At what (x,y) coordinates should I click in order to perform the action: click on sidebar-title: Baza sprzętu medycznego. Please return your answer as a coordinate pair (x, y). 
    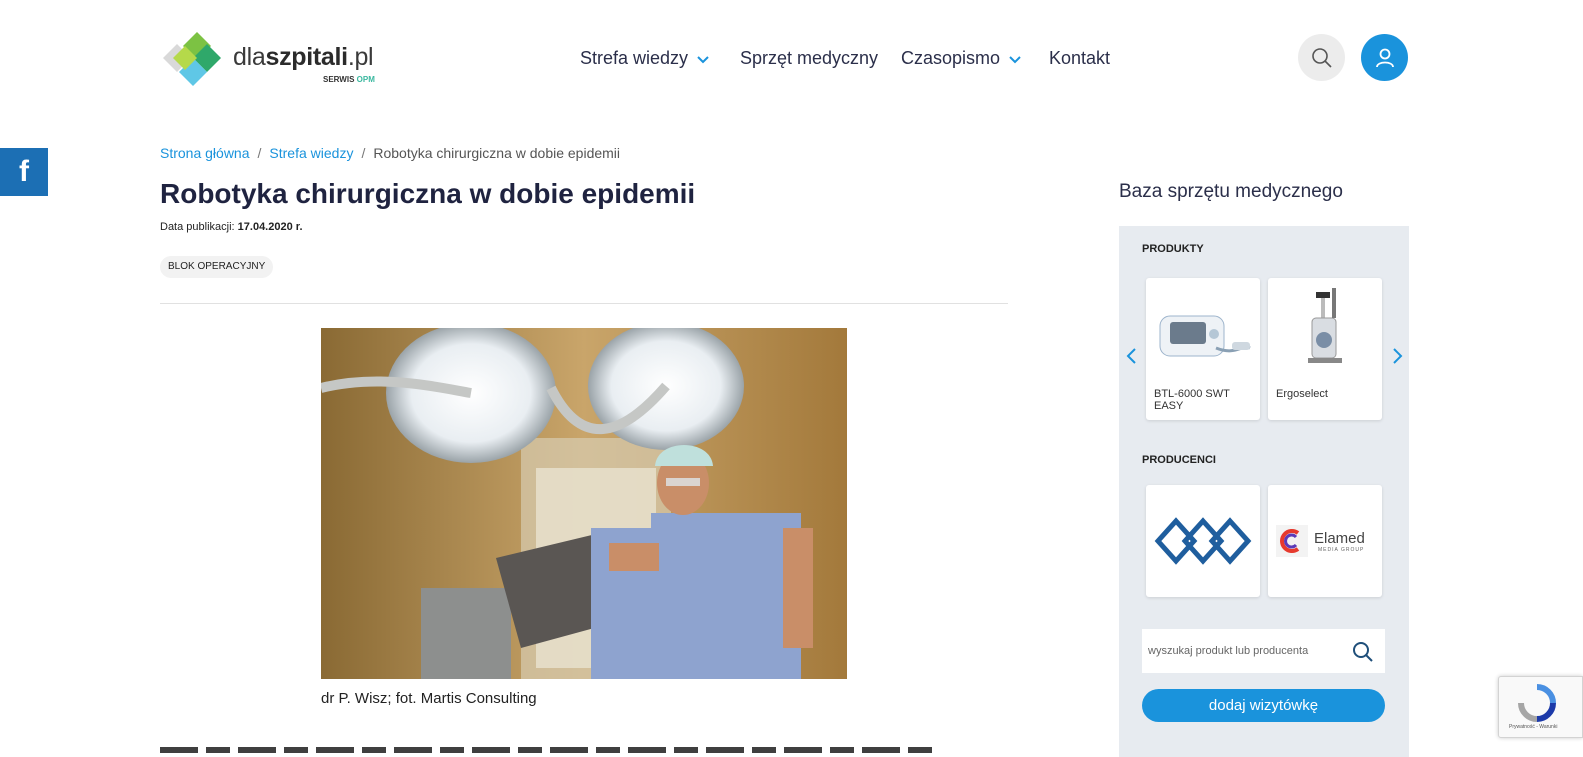
    Looking at the image, I should click on (1231, 191).